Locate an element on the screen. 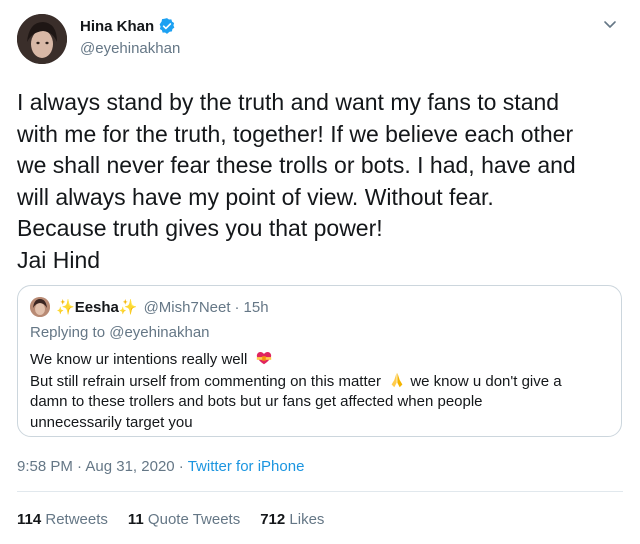  likes-label: Likes is located at coordinates (305, 519).